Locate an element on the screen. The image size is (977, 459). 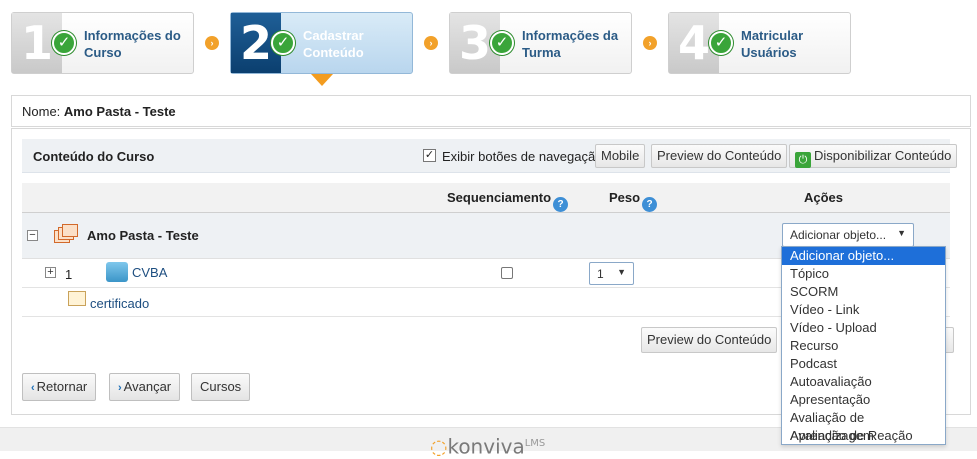
show-nav-checkbox: ✓ is located at coordinates (429, 155).